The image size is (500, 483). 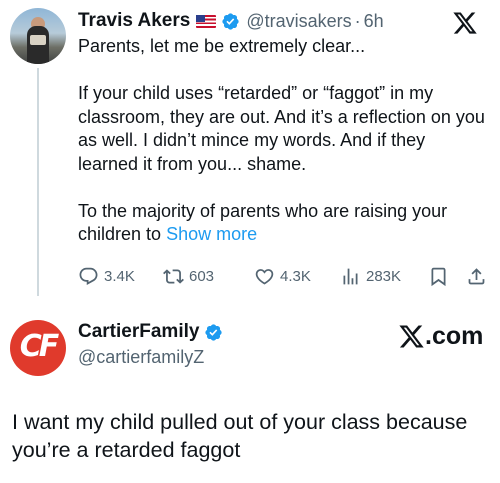 I want to click on post-header: CartierFamily, so click(x=150, y=332).